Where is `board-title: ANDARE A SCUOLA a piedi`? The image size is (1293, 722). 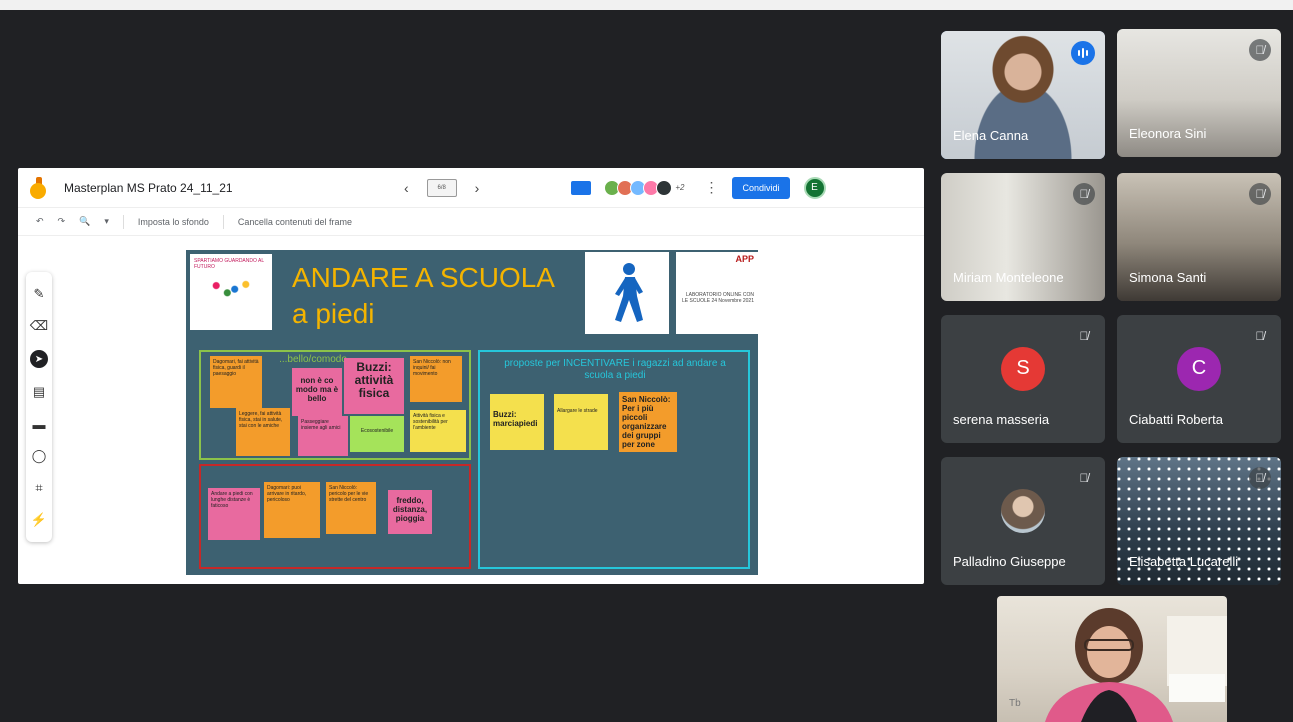
board-title: ANDARE A SCUOLA a piedi is located at coordinates (423, 296).